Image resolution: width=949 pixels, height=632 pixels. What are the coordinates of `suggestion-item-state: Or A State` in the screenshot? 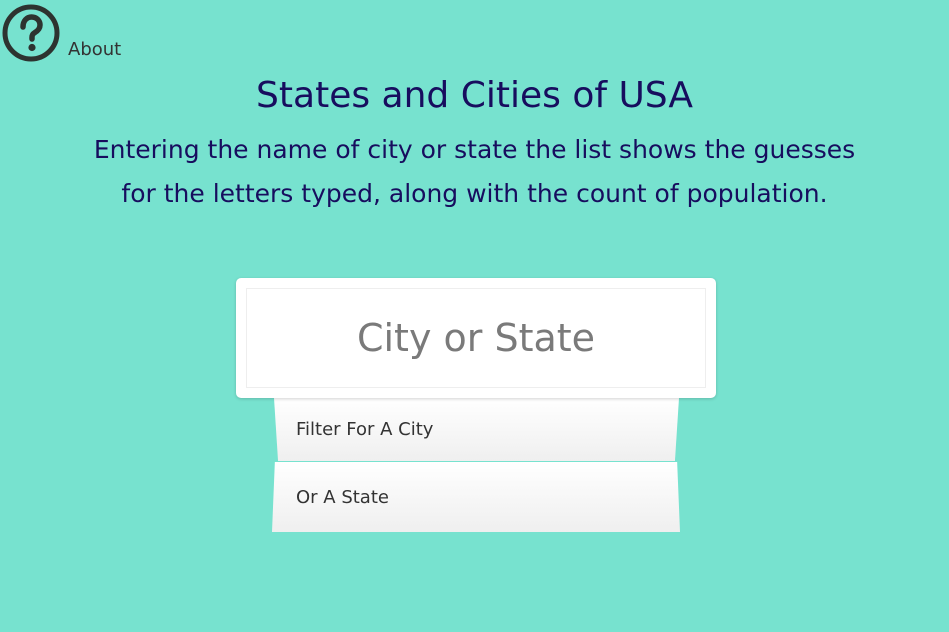 It's located at (476, 497).